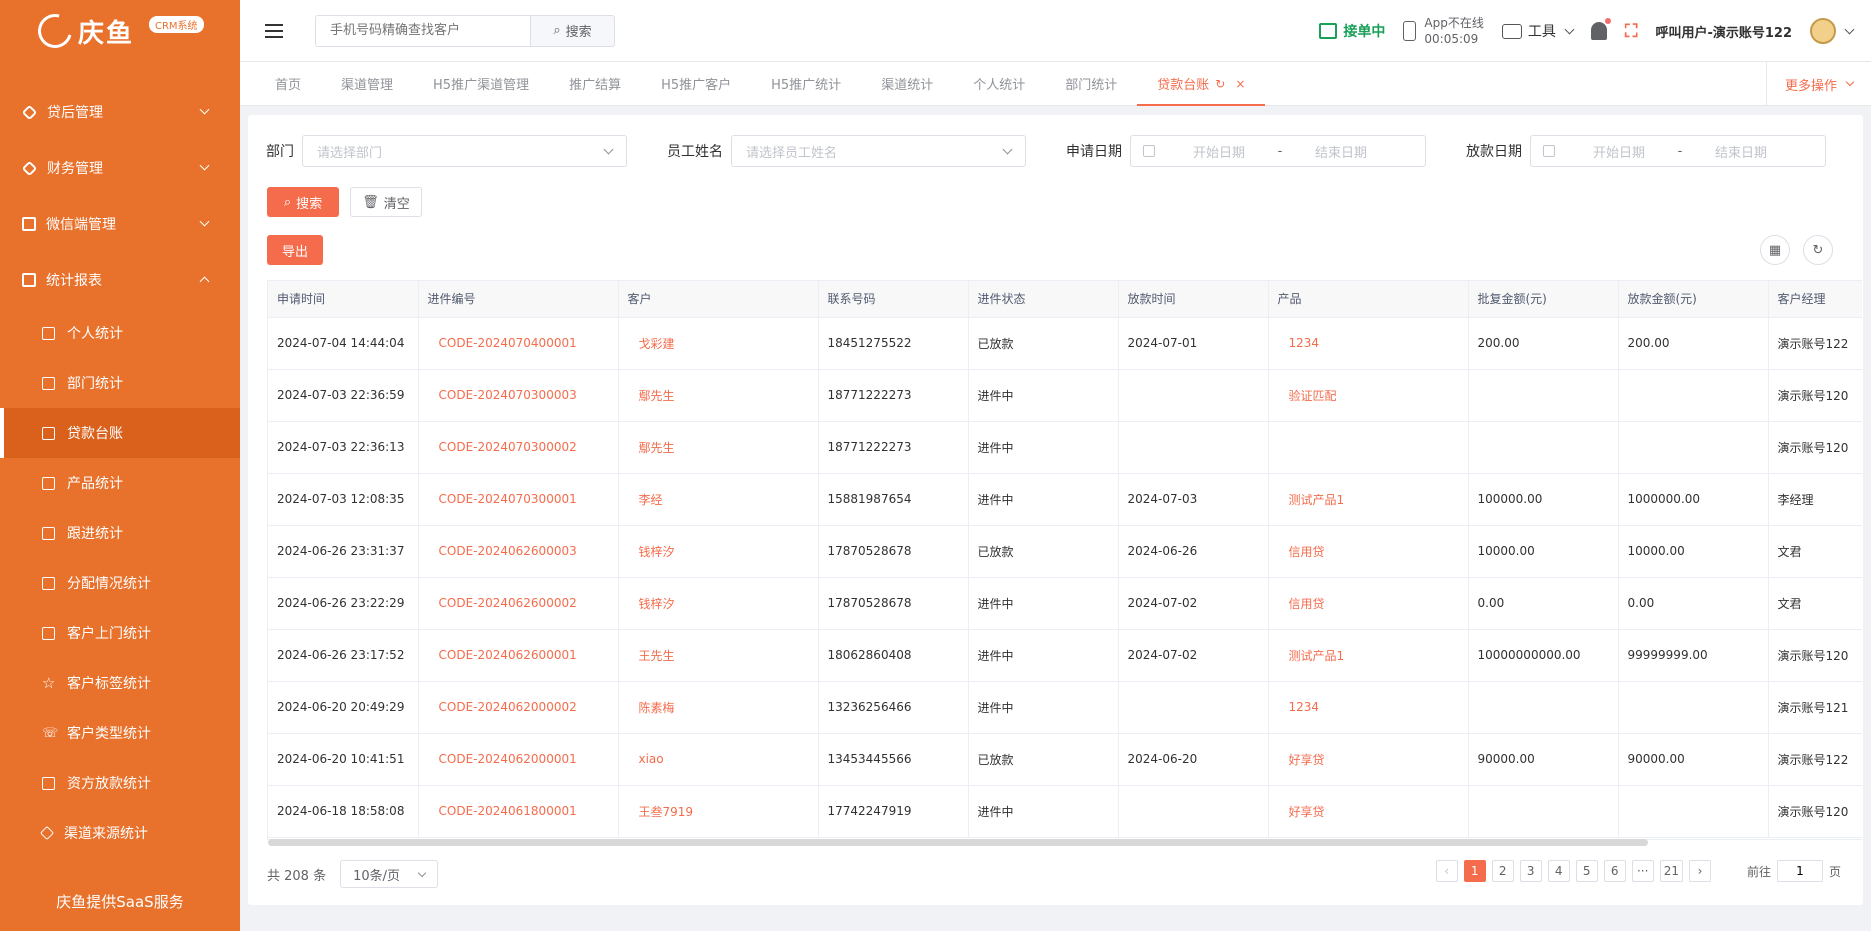 The height and width of the screenshot is (931, 1871). What do you see at coordinates (422, 30) in the screenshot?
I see `customer-search-input` at bounding box center [422, 30].